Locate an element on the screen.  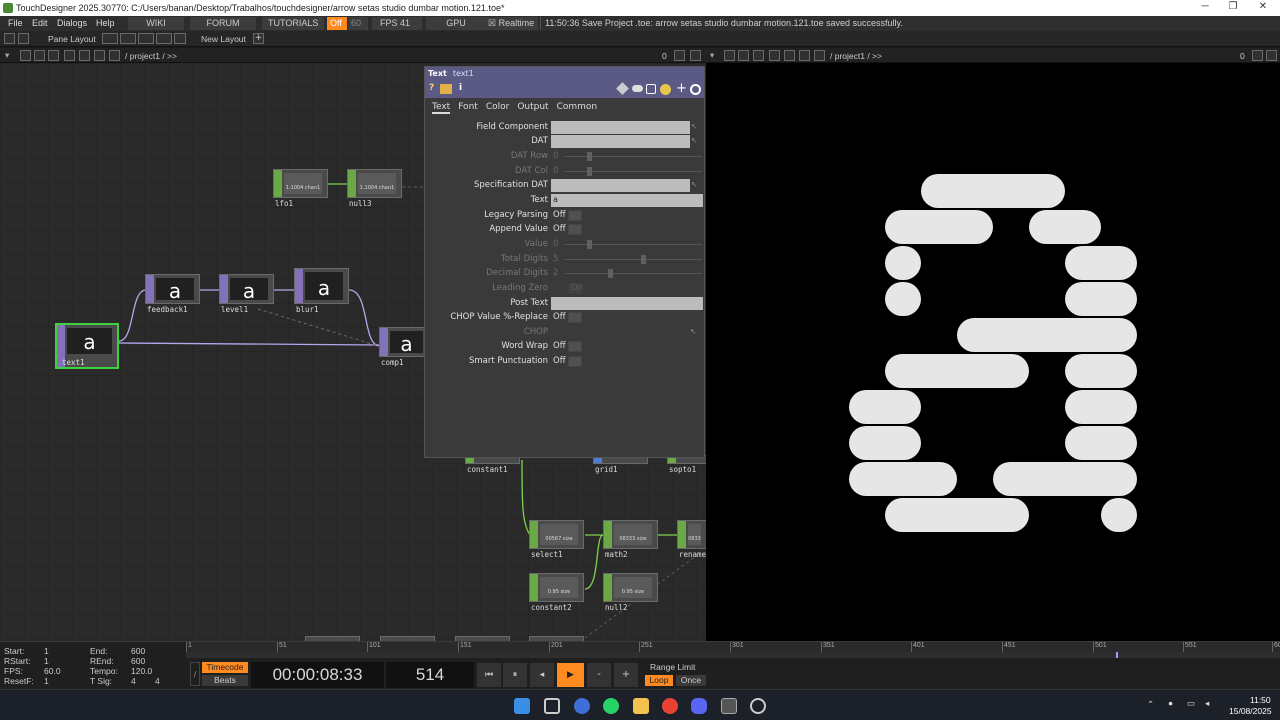
timeline-track is located at coordinates (733, 655).